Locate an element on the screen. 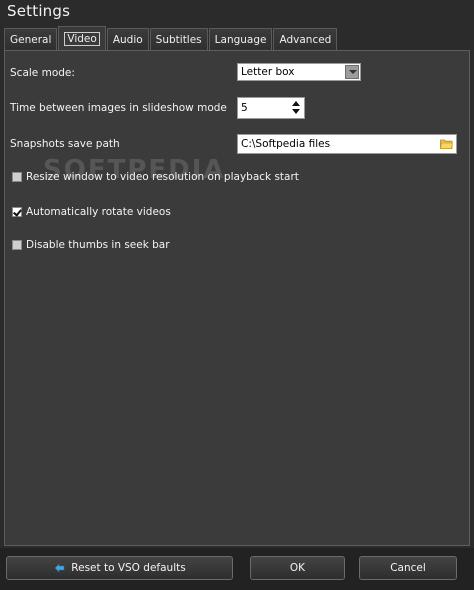  ok-button: OK is located at coordinates (297, 568).